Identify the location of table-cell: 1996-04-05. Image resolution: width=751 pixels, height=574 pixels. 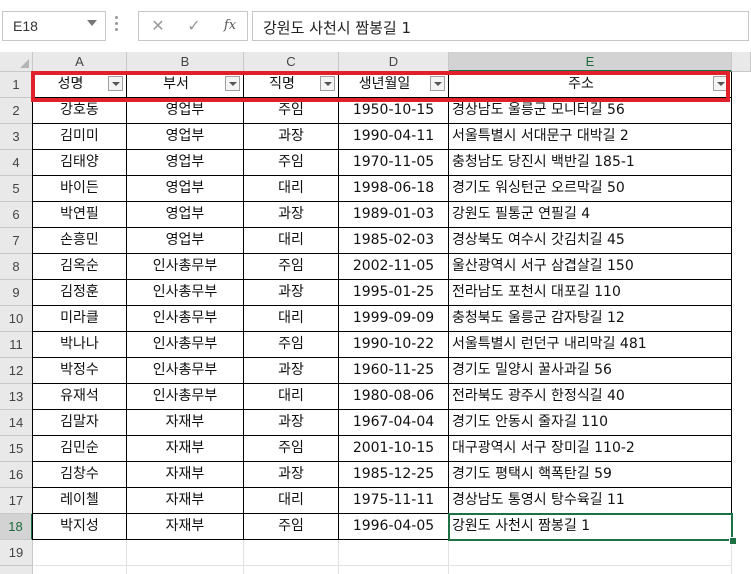
(394, 527).